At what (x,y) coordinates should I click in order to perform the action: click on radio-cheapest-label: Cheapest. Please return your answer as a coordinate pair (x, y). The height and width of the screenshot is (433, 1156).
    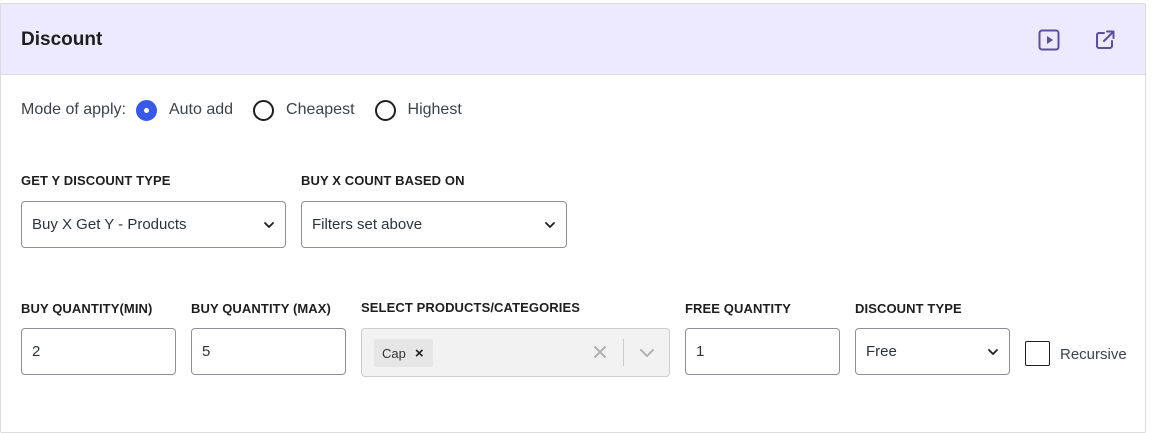
    Looking at the image, I should click on (320, 110).